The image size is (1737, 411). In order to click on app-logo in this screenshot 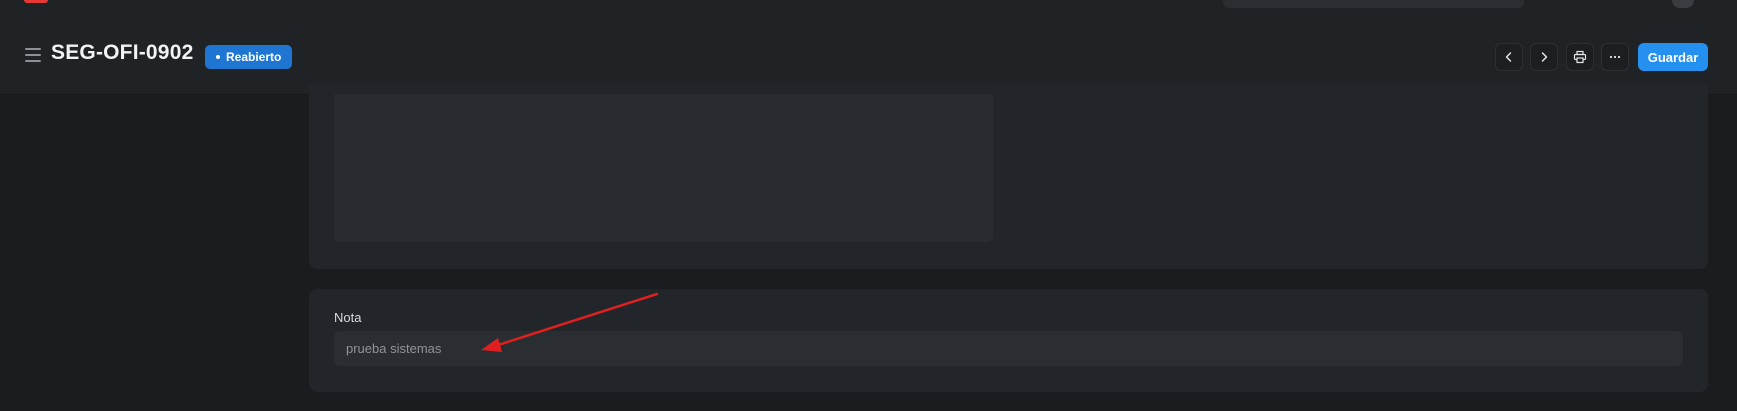, I will do `click(36, 1)`.